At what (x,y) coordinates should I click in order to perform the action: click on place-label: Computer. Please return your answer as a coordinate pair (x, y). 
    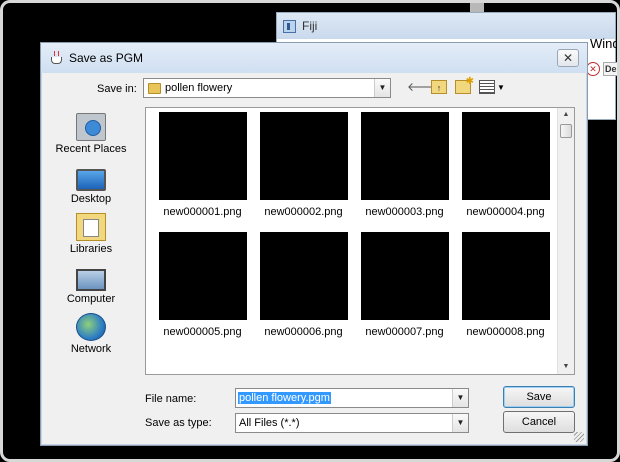
    Looking at the image, I should click on (91, 299).